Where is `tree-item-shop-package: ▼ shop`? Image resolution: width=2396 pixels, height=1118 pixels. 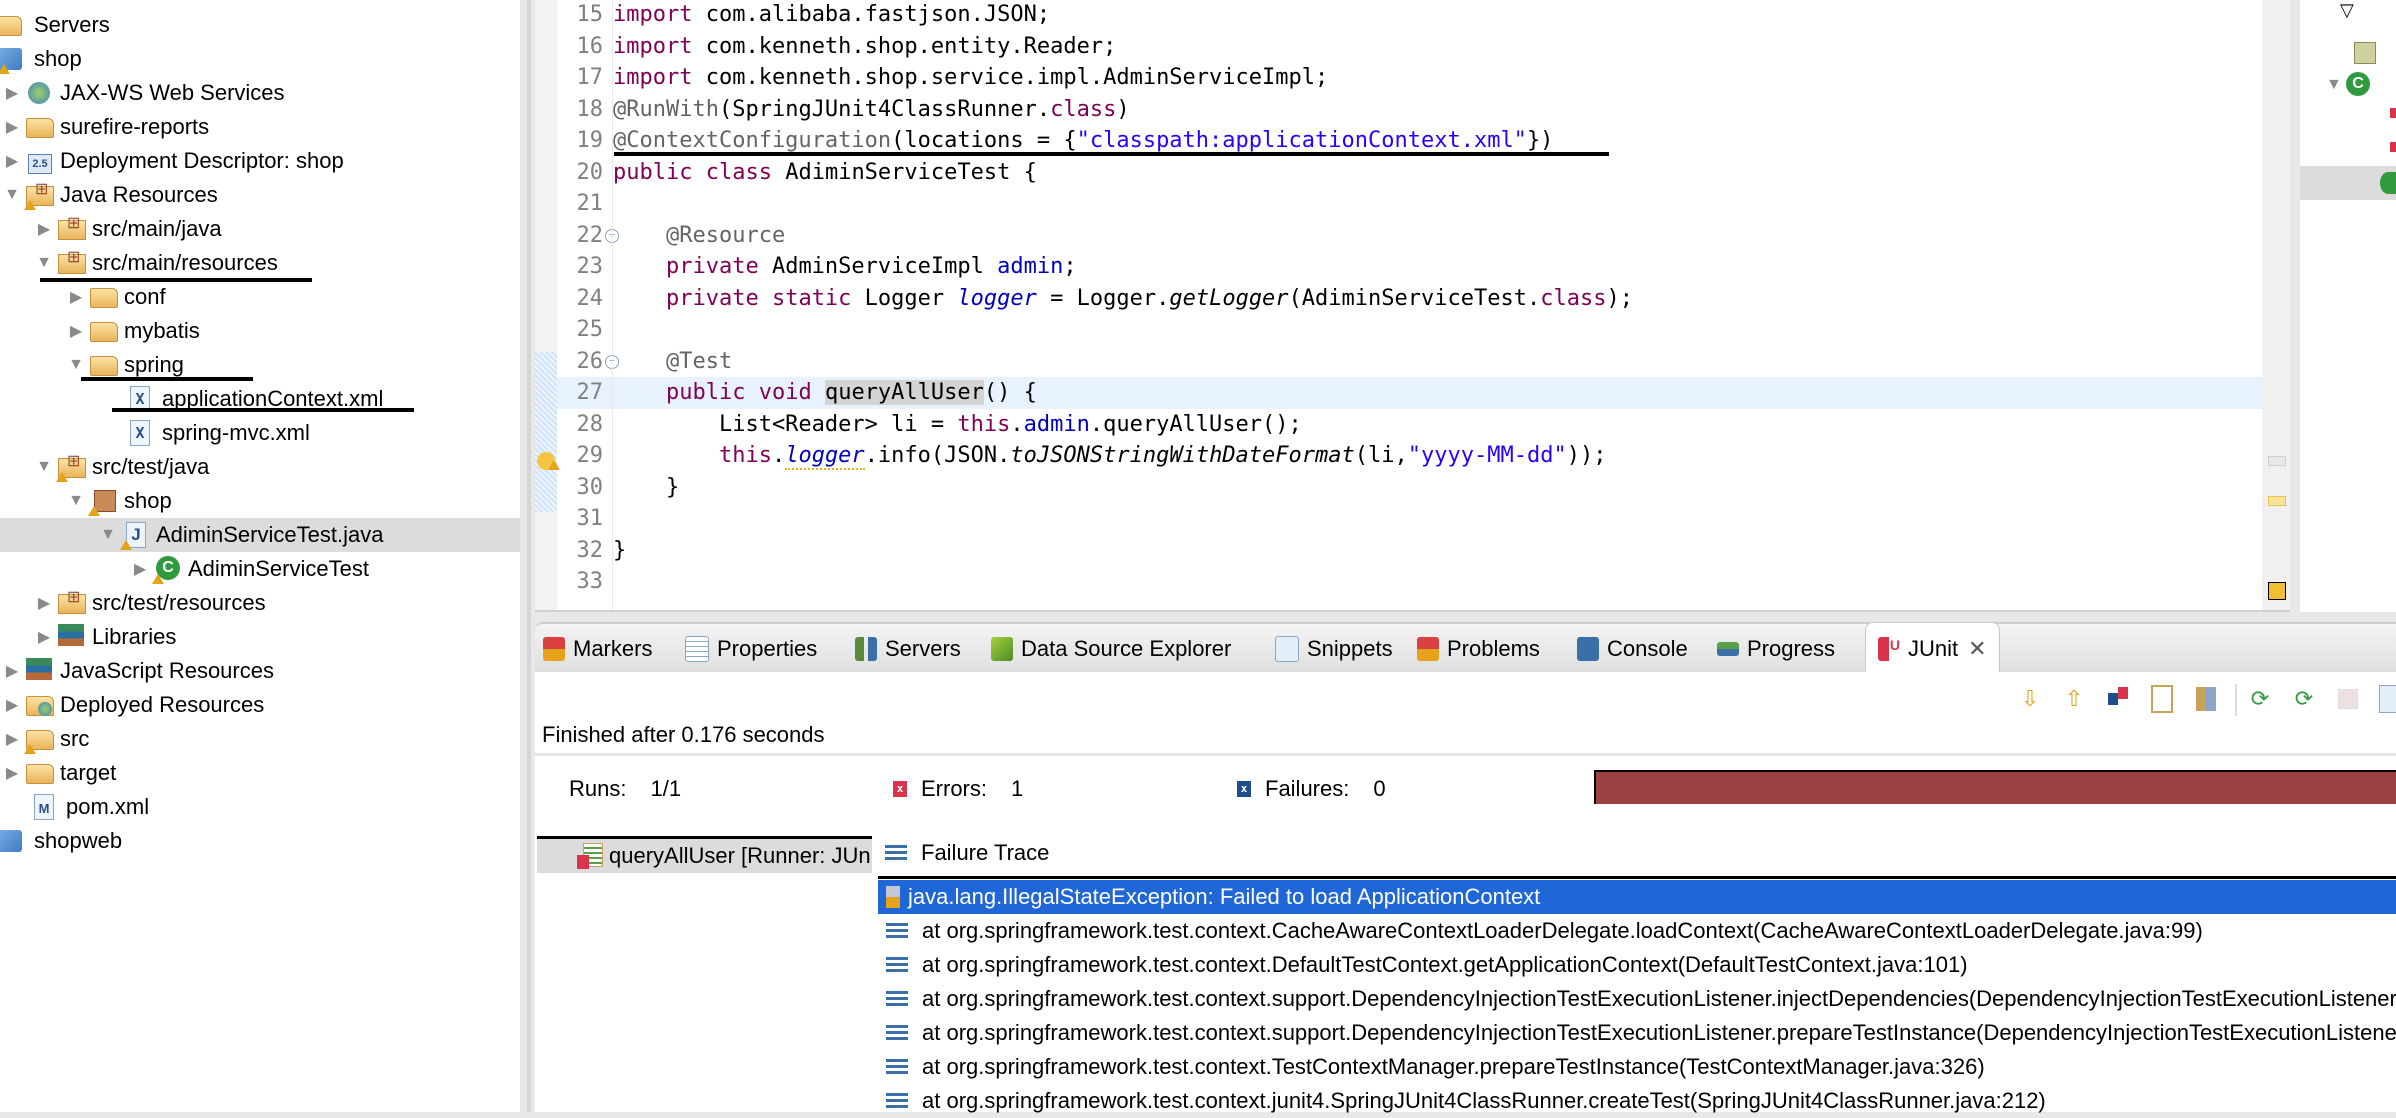 tree-item-shop-package: ▼ shop is located at coordinates (260, 501).